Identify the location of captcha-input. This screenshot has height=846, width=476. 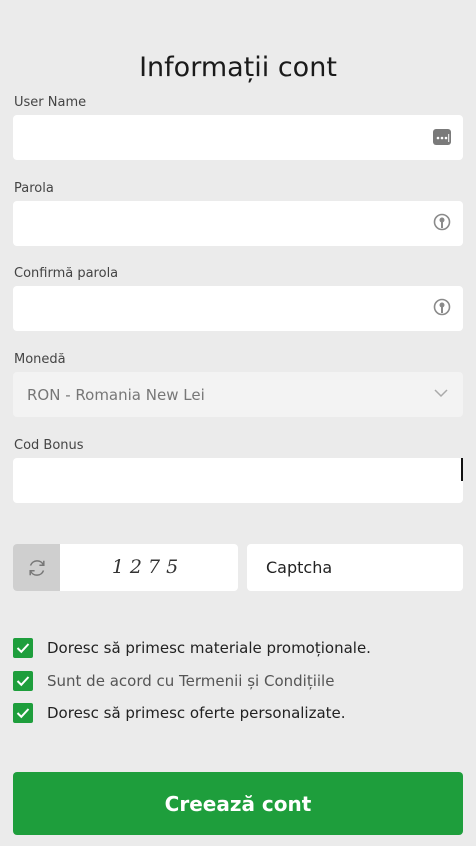
(361, 567).